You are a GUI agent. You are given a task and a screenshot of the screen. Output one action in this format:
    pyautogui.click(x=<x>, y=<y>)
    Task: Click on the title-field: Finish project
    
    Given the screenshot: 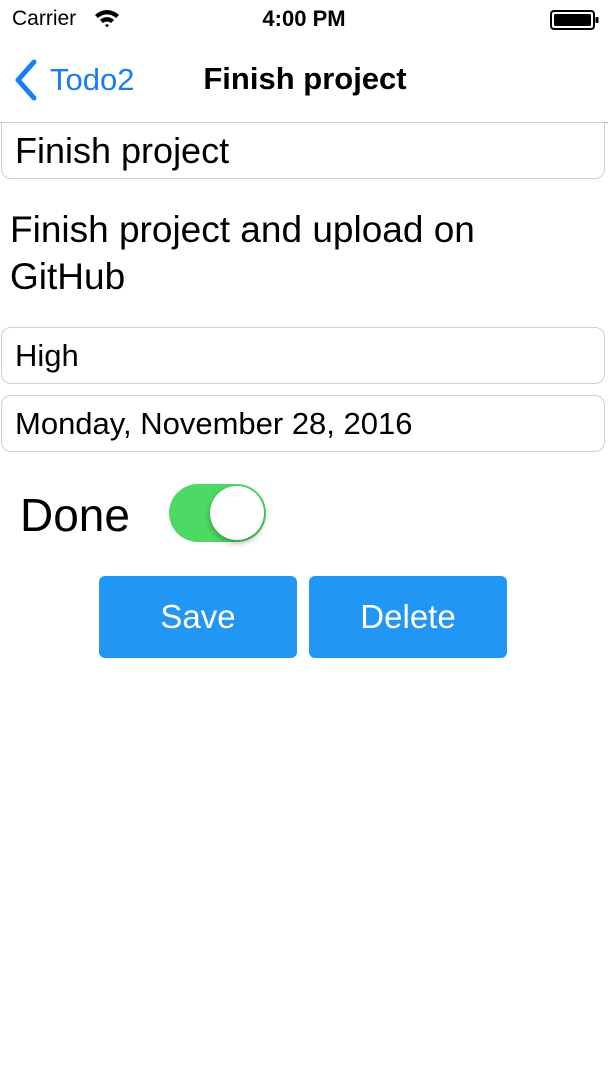 What is the action you would take?
    pyautogui.click(x=303, y=150)
    